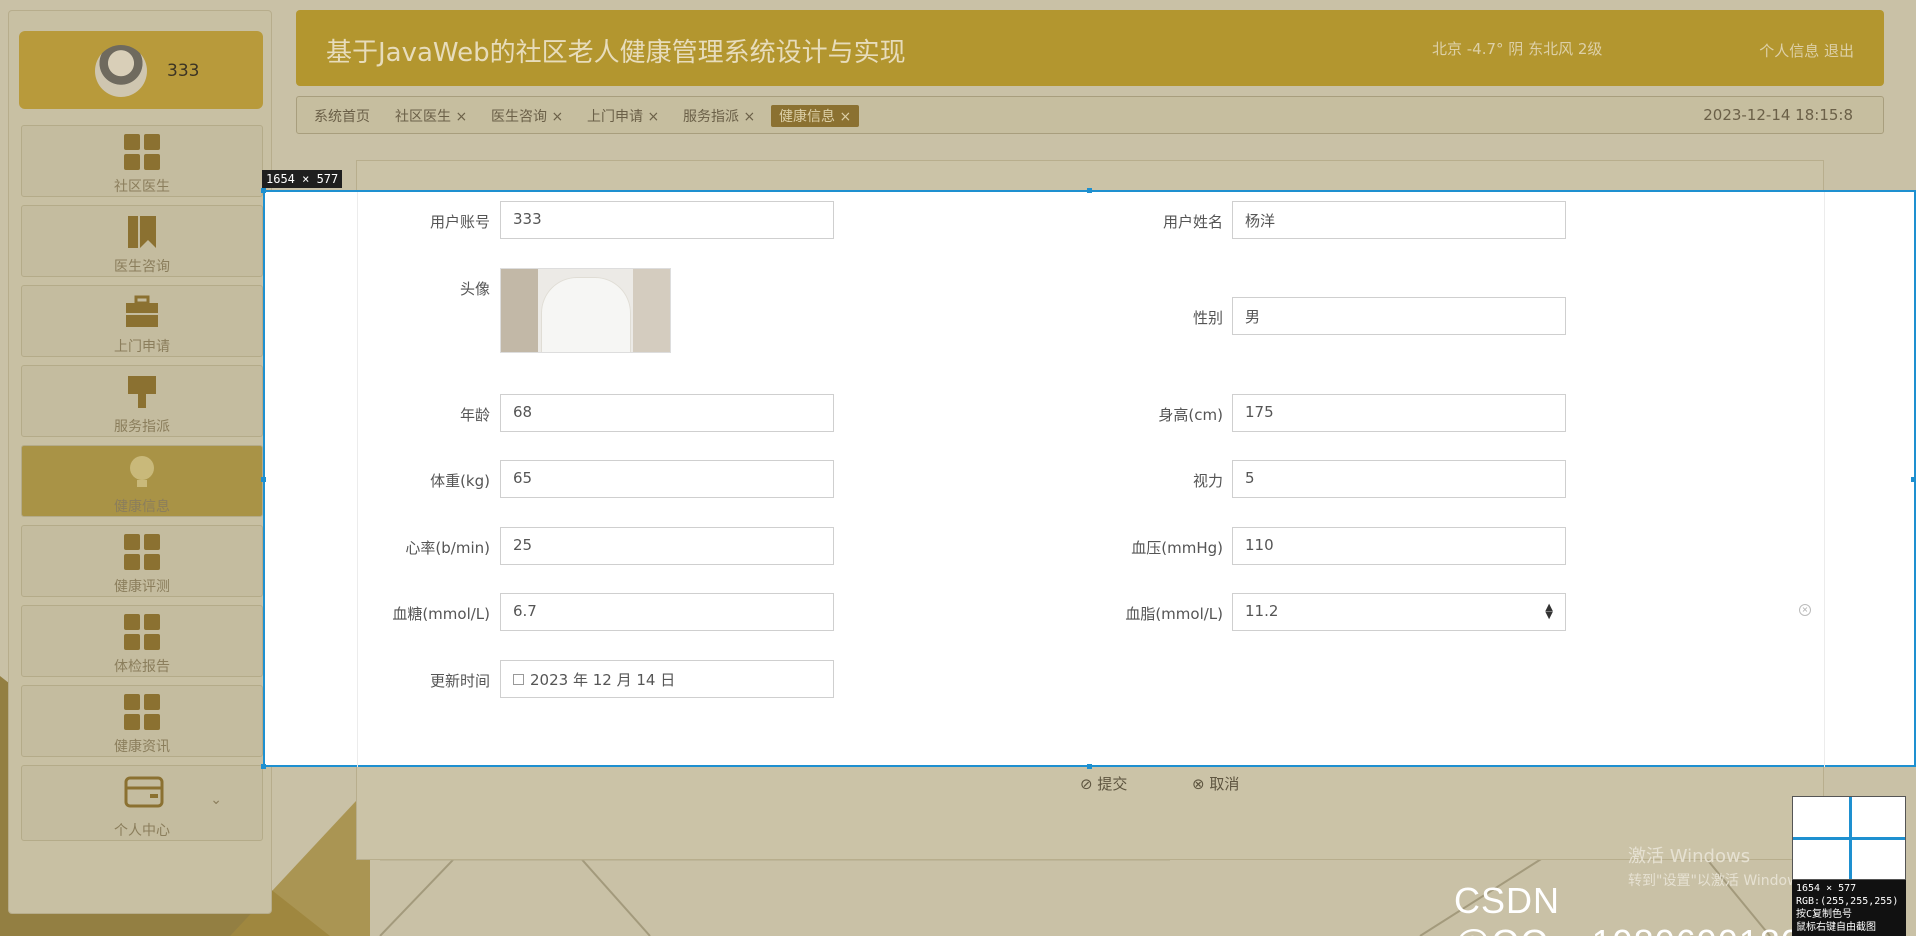 The width and height of the screenshot is (1916, 936). I want to click on tab-doctors: 社区医生 ×, so click(431, 116).